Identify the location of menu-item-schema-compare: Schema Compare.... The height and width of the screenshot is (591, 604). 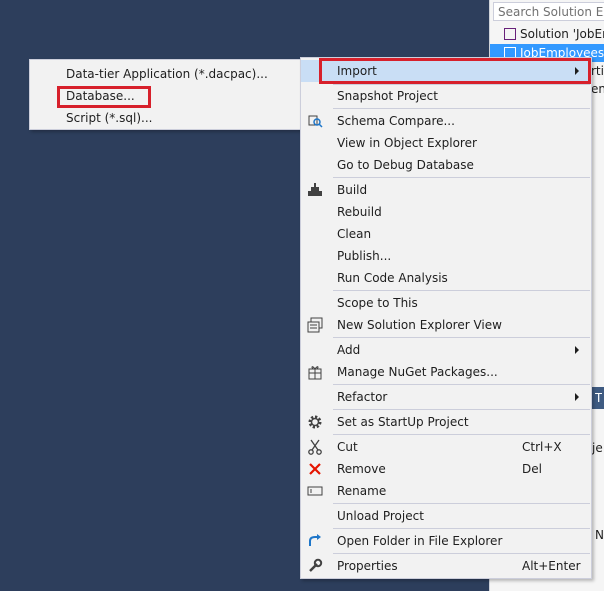
(446, 121).